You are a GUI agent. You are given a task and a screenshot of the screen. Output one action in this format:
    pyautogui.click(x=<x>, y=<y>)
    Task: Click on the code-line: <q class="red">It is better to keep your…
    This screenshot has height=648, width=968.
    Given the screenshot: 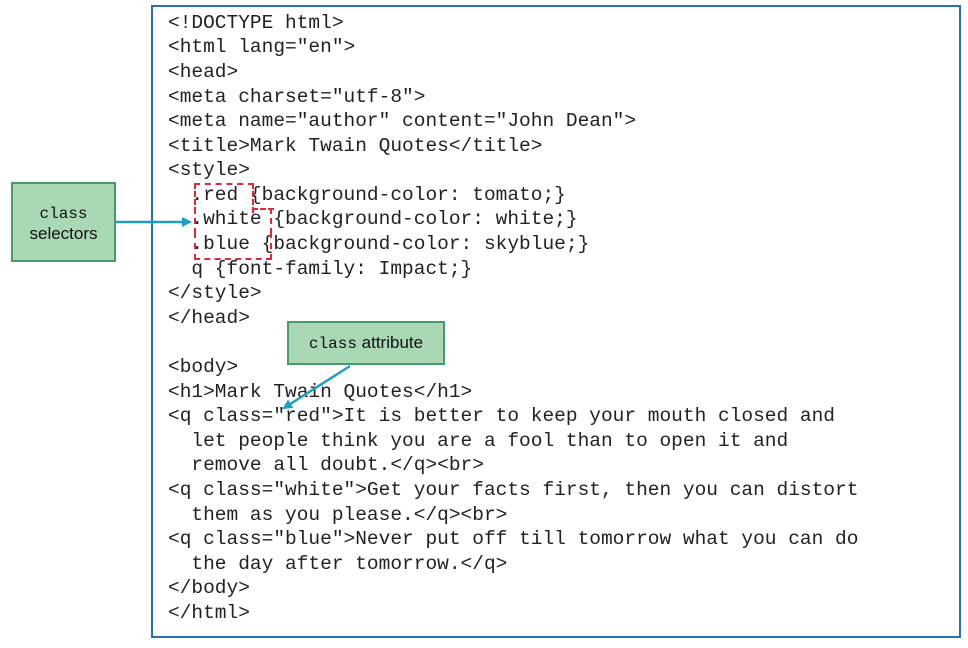 What is the action you would take?
    pyautogui.click(x=502, y=416)
    